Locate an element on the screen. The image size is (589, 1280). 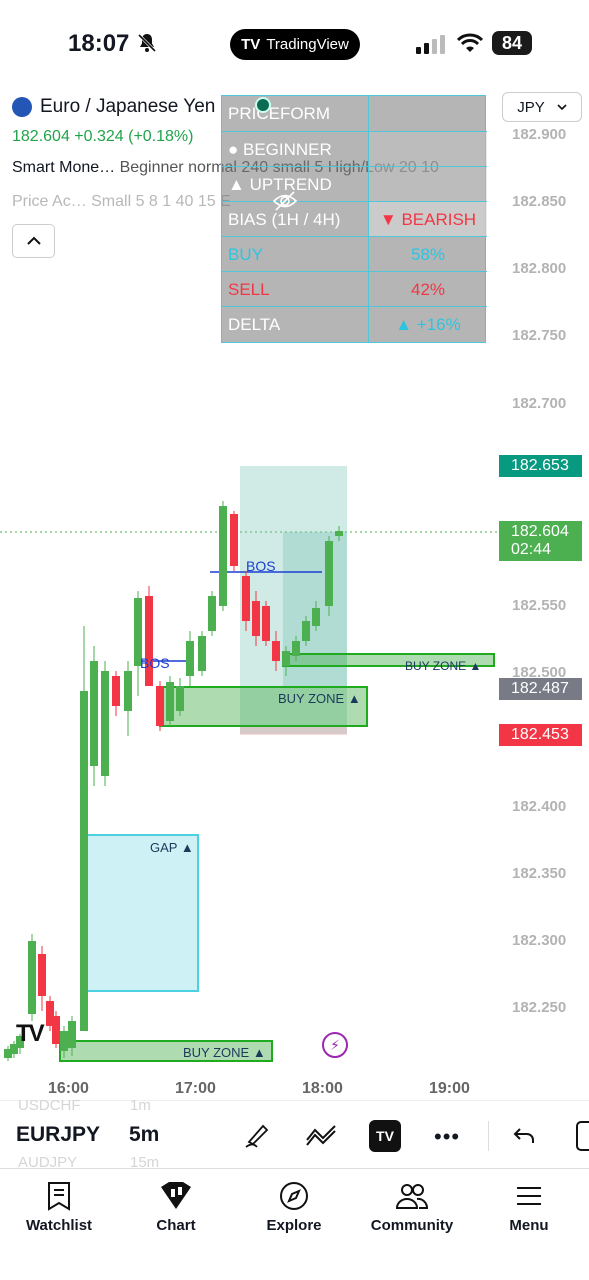
toolbar-divider is located at coordinates (488, 1136).